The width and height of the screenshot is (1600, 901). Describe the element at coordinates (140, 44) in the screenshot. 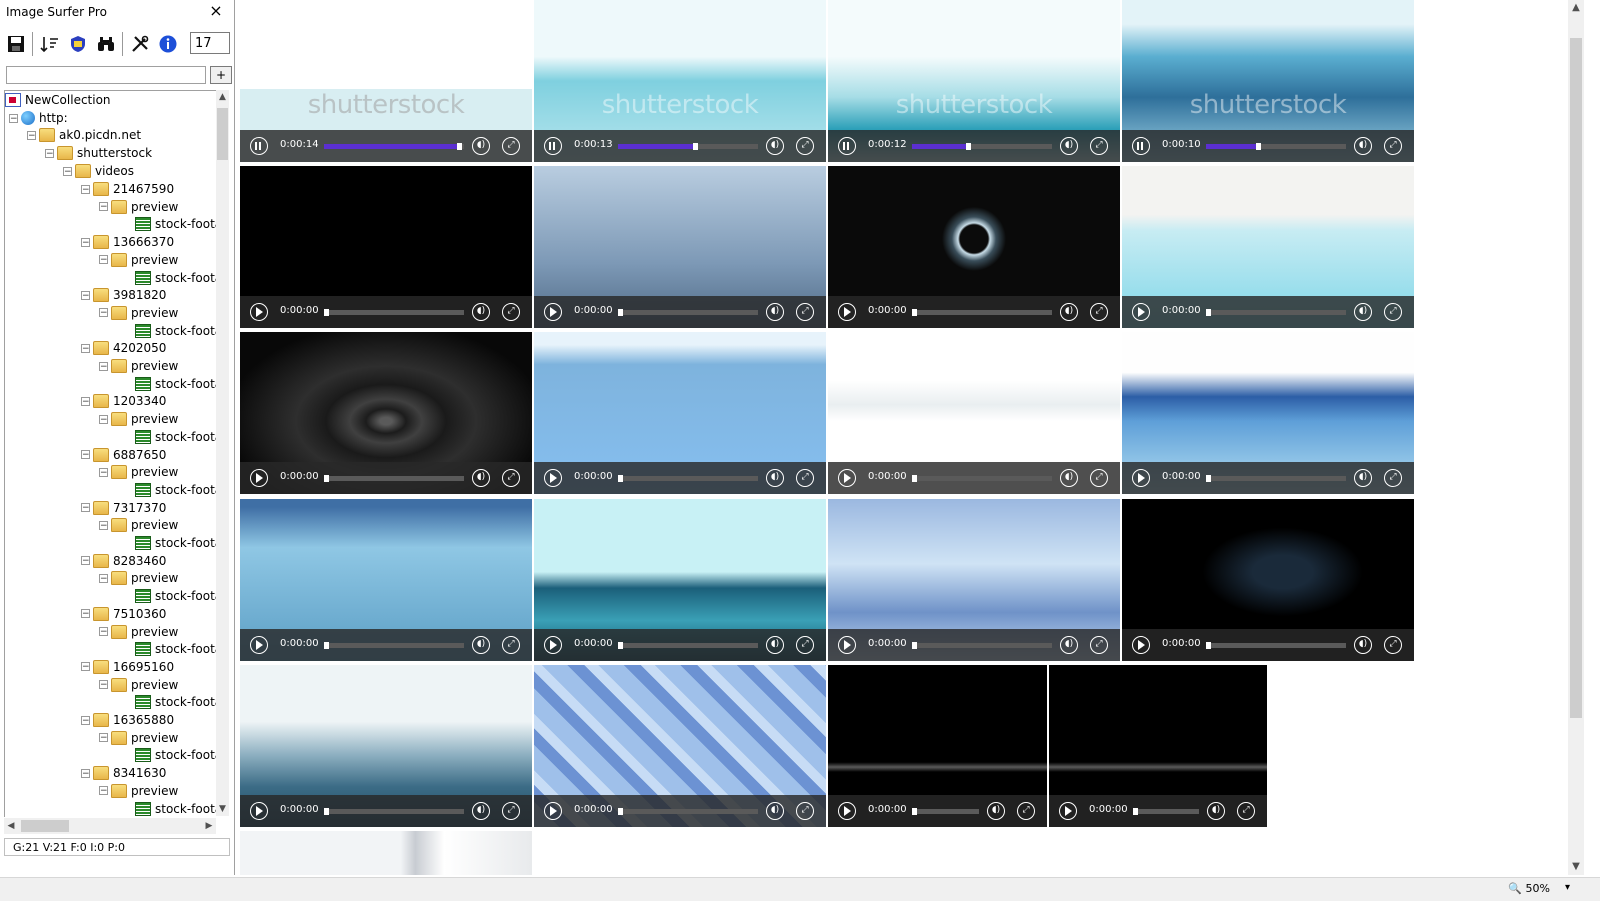

I see `tools-icon` at that location.